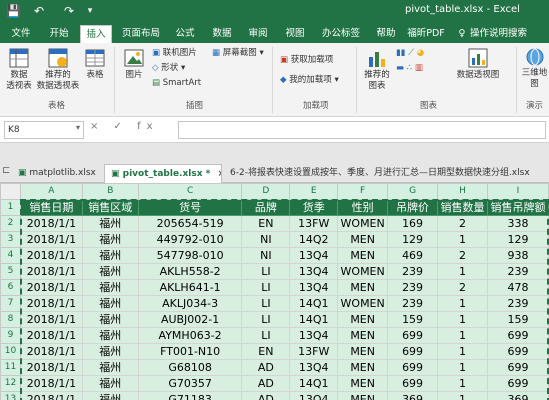  What do you see at coordinates (185, 34) in the screenshot?
I see `tab-formulas: 公式` at bounding box center [185, 34].